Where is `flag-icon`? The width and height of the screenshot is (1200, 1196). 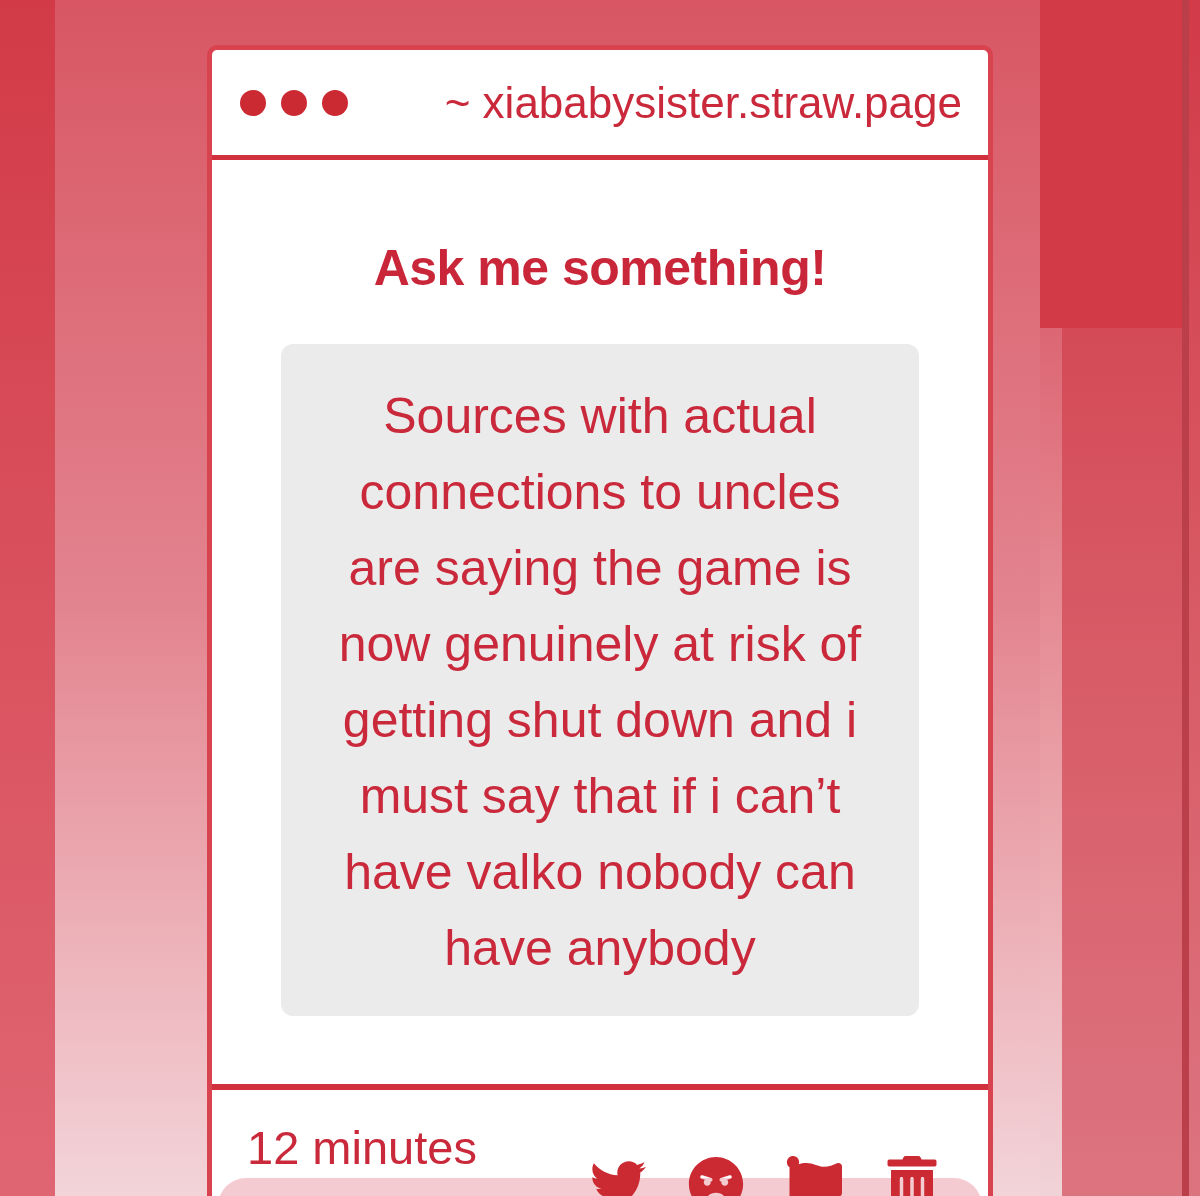 flag-icon is located at coordinates (814, 1176).